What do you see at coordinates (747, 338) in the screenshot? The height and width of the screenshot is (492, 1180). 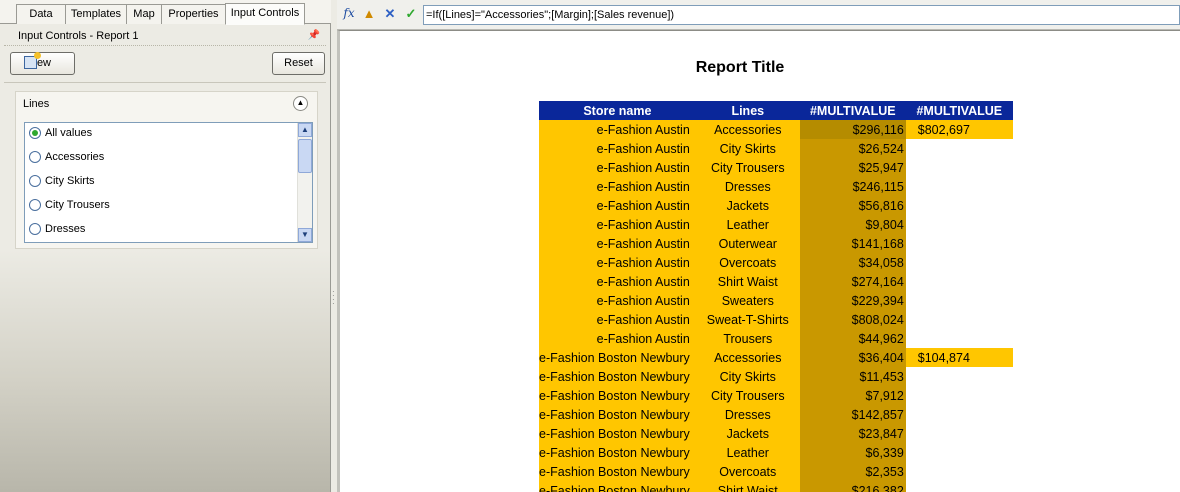 I see `cell-lines: Trousers` at bounding box center [747, 338].